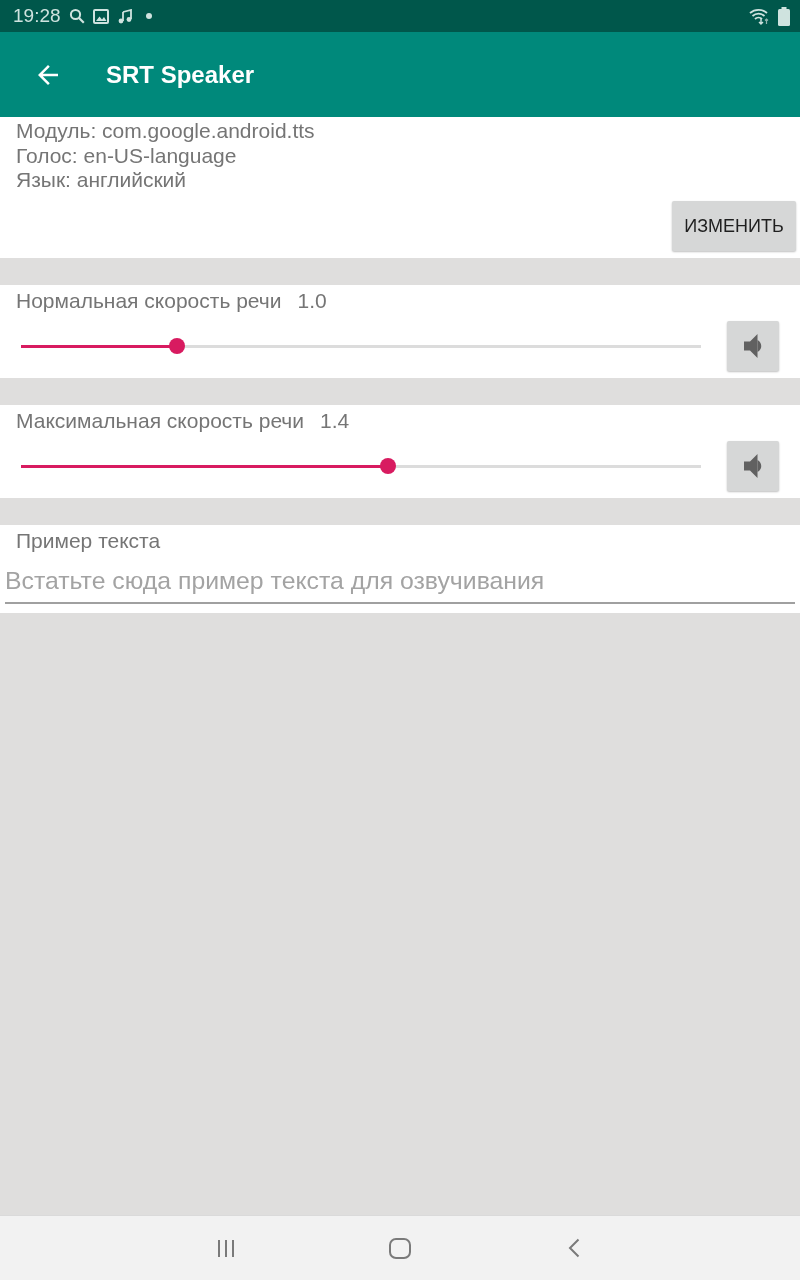 The width and height of the screenshot is (800, 1280). I want to click on sample-text-label: Пример текста, so click(88, 541).